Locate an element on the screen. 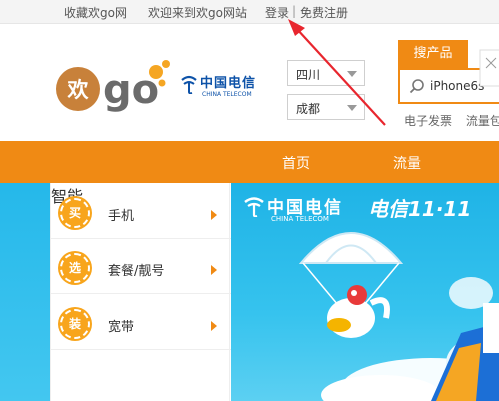 This screenshot has height=401, width=499. city-value: 成都 is located at coordinates (308, 109).